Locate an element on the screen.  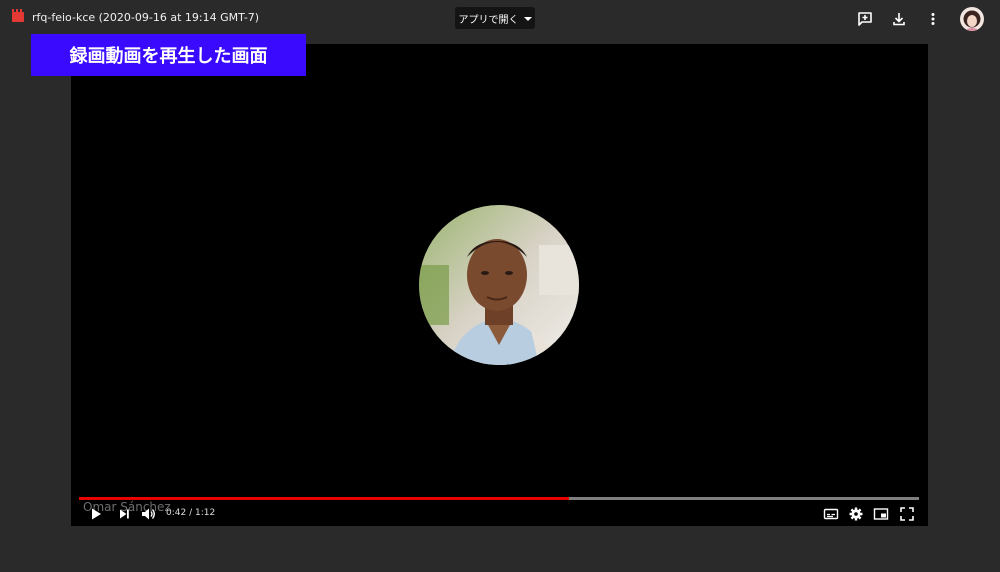
player-controls: 0:42 / 1:12 is located at coordinates (499, 514).